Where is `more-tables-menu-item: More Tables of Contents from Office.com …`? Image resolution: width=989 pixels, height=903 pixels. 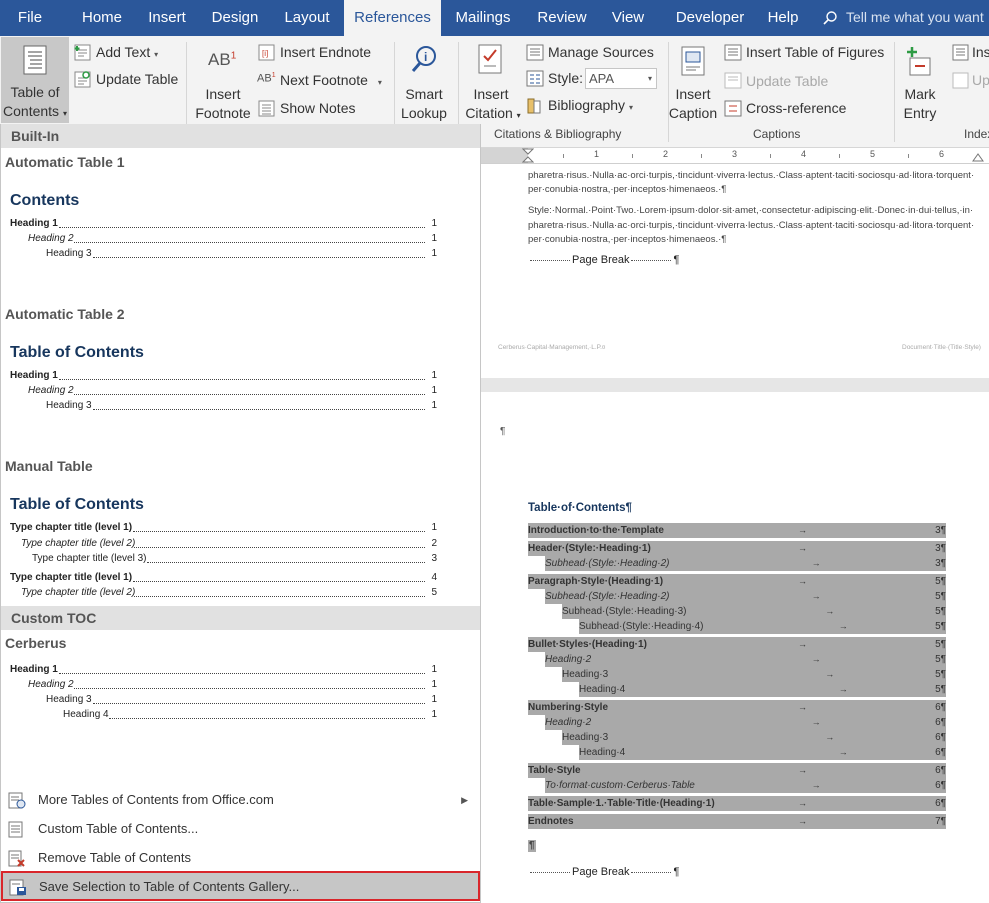
more-tables-menu-item: More Tables of Contents from Office.com … is located at coordinates (241, 800).